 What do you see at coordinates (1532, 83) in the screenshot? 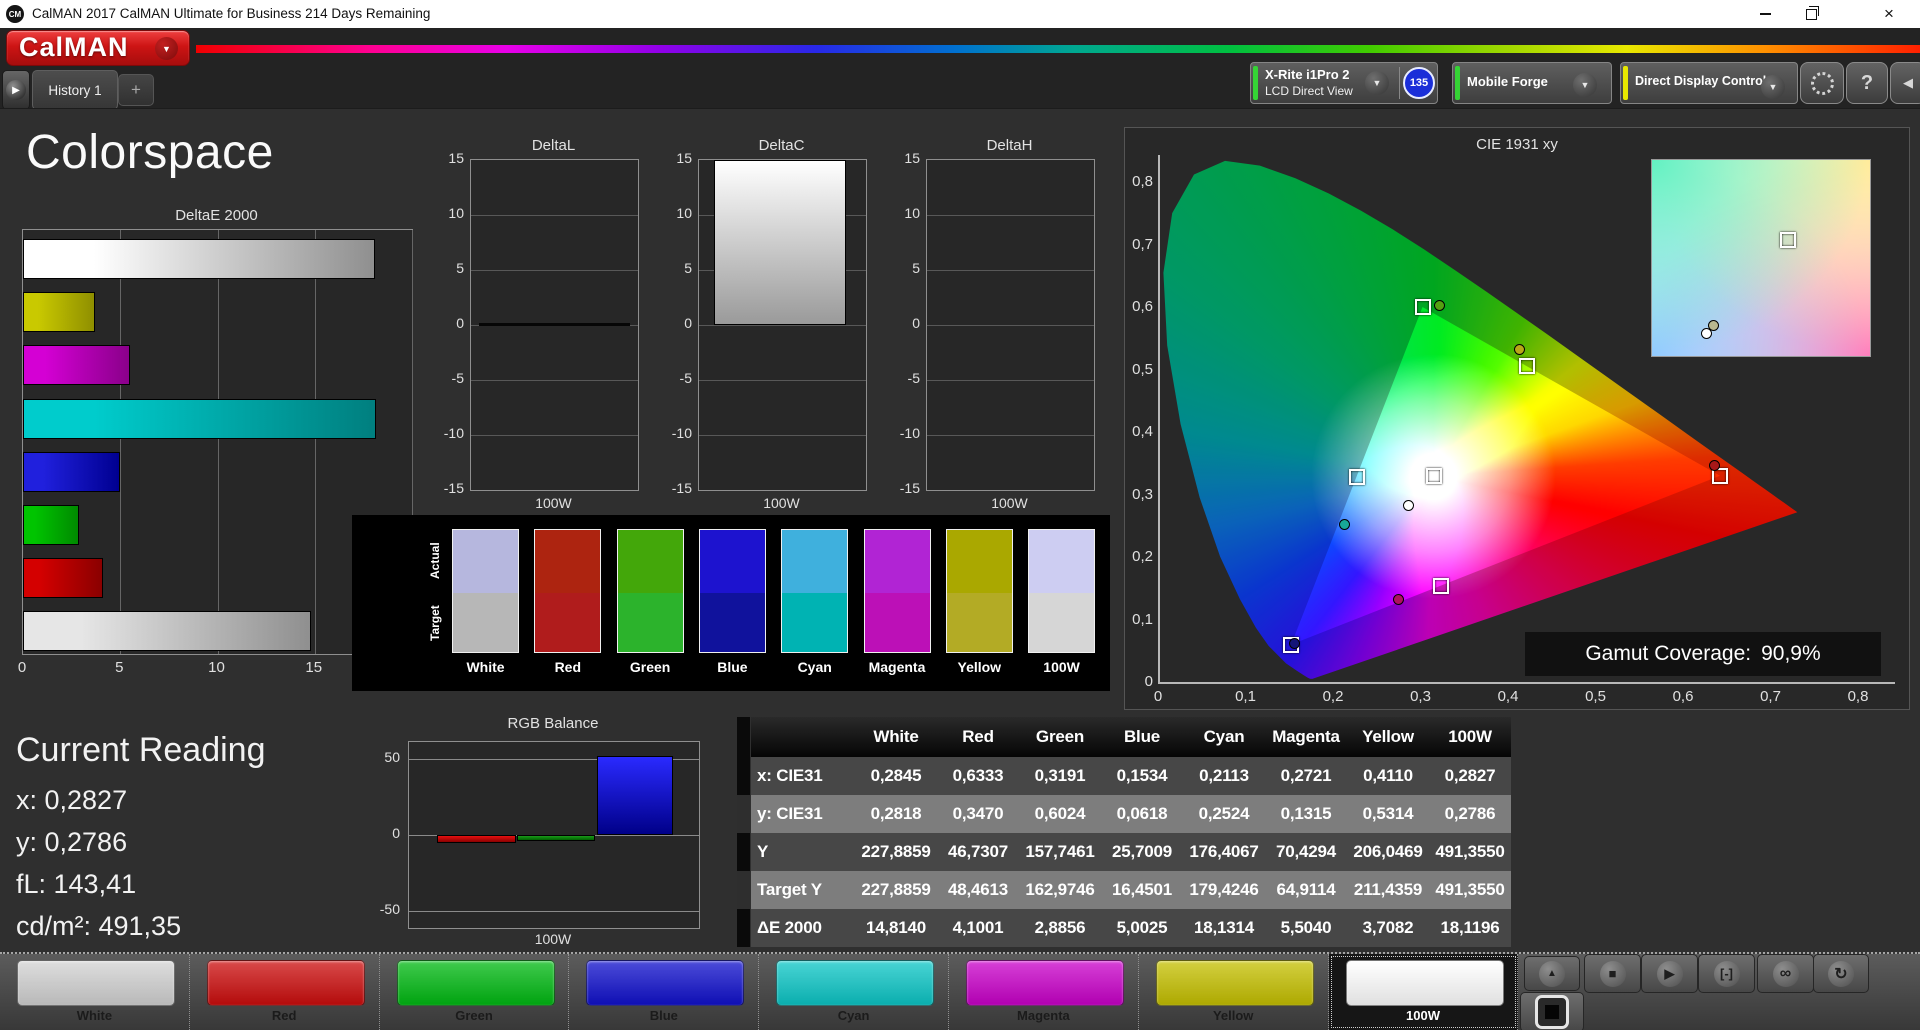
I see `source-dropdown: Mobile Forge ▼` at bounding box center [1532, 83].